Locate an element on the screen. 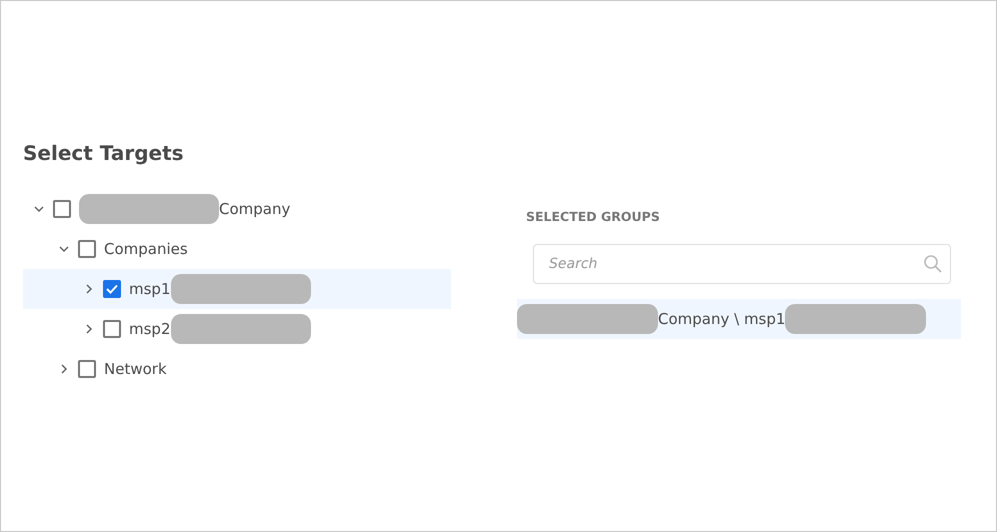  tree-item-label: msp2 is located at coordinates (149, 329).